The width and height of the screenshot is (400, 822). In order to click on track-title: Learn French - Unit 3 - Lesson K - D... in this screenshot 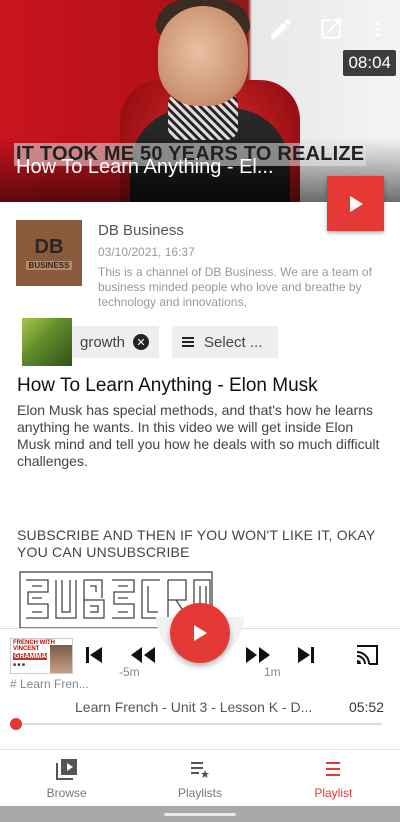, I will do `click(194, 707)`.